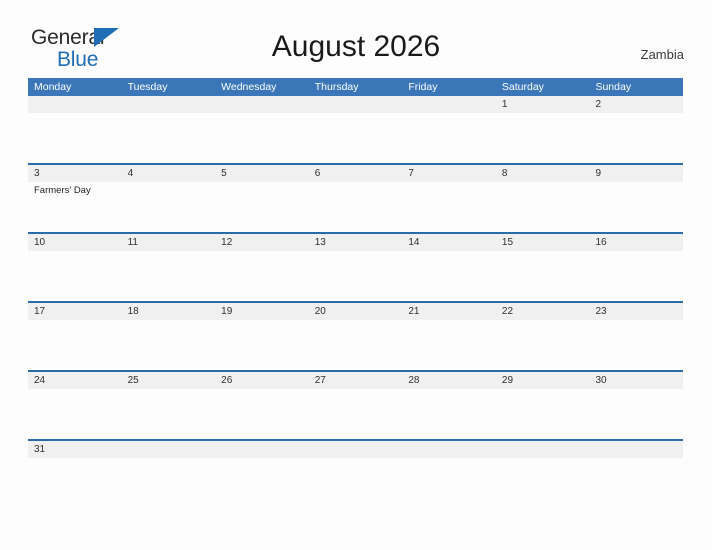 The width and height of the screenshot is (712, 550). Describe the element at coordinates (75, 311) in the screenshot. I see `day-number: 17` at that location.